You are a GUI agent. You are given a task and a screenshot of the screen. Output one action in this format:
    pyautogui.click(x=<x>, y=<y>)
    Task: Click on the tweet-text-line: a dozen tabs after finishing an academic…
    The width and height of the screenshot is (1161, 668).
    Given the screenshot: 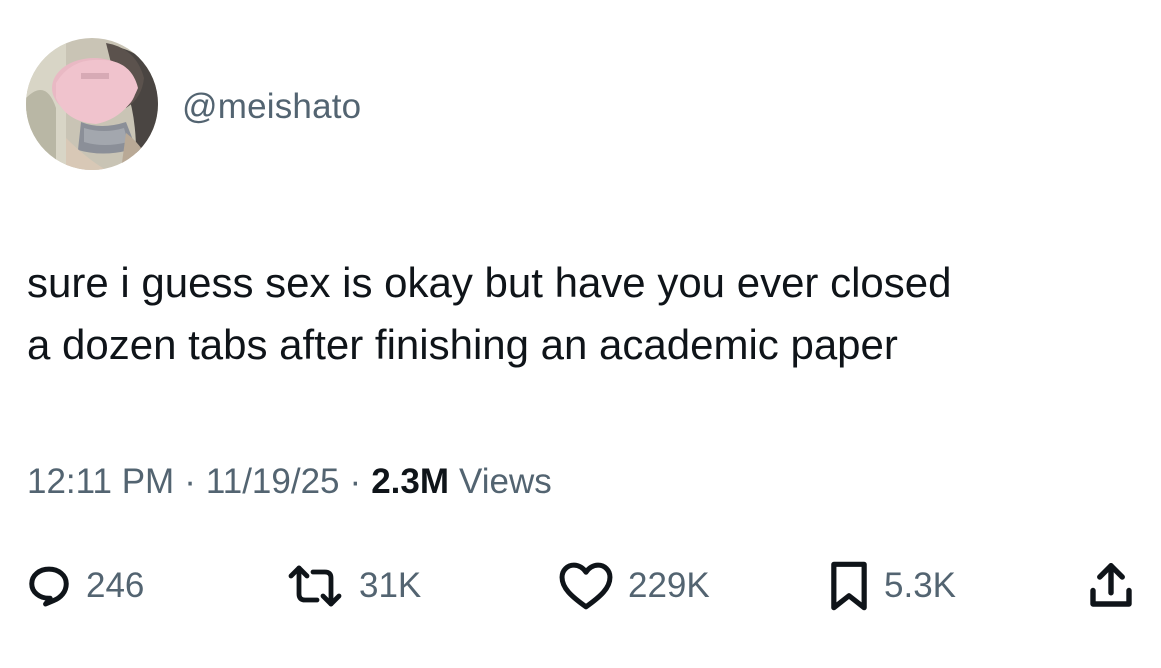 What is the action you would take?
    pyautogui.click(x=462, y=344)
    